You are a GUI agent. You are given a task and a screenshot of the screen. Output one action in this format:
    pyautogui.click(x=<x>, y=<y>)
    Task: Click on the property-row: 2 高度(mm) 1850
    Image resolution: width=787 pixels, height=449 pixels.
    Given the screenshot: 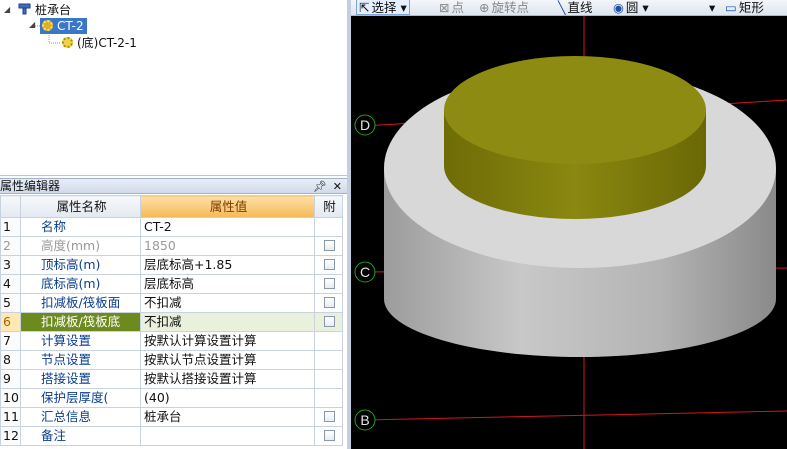 What is the action you would take?
    pyautogui.click(x=171, y=246)
    